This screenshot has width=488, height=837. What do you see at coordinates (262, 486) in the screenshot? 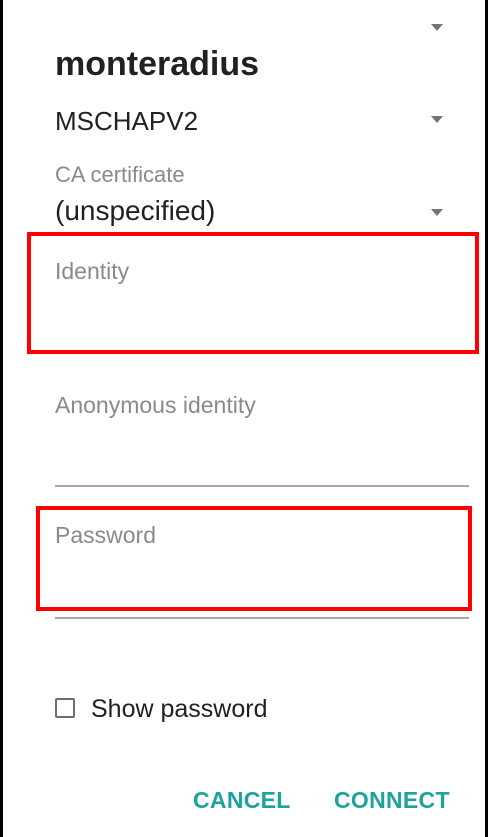
I see `anonymous-identity-underline` at bounding box center [262, 486].